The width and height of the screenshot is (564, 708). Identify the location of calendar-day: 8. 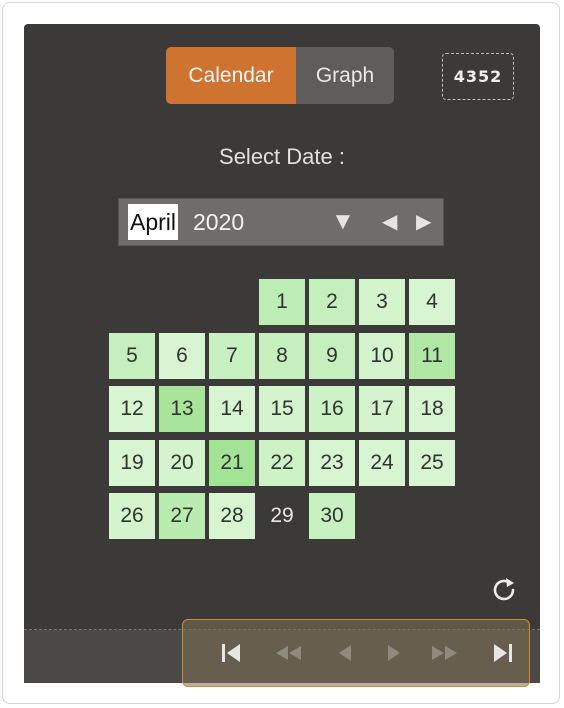
(282, 355).